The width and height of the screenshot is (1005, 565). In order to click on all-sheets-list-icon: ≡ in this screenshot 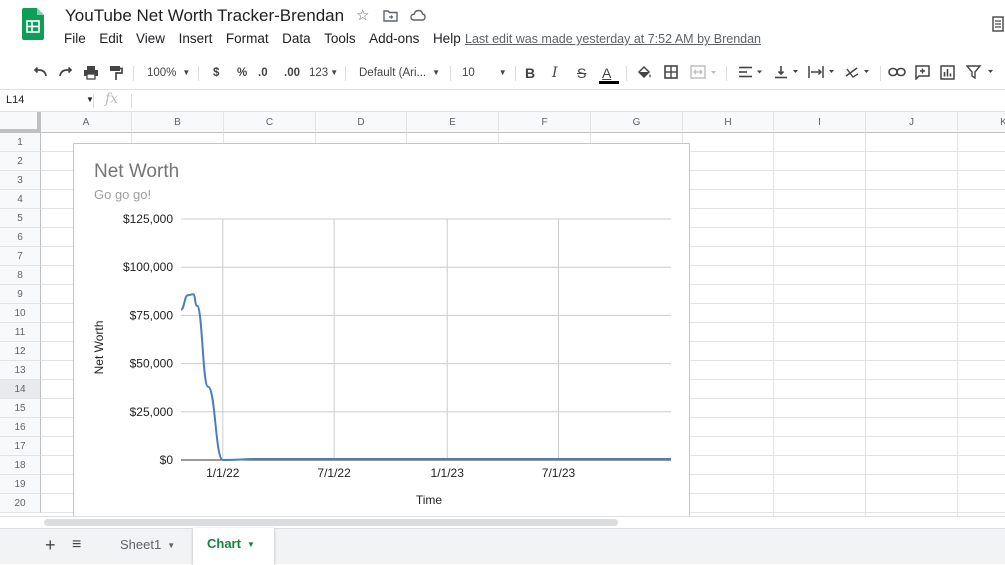, I will do `click(76, 545)`.